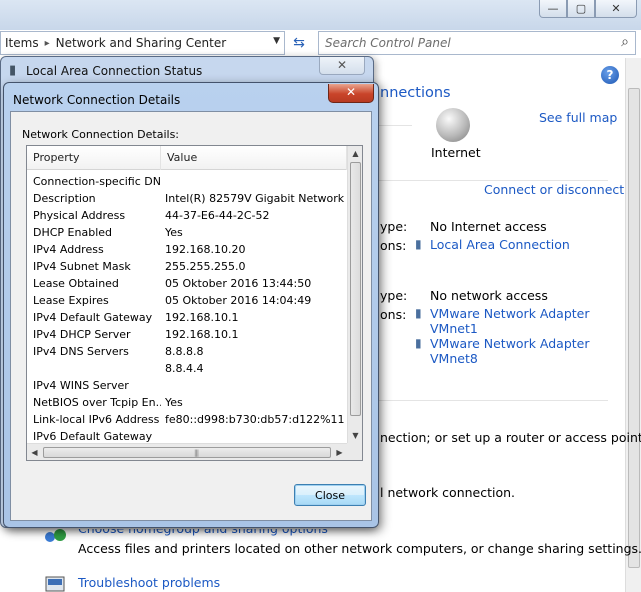 The width and height of the screenshot is (641, 592). I want to click on table-row: Lease Expires 05 Oktober 2016 14:04:49, so click(187, 300).